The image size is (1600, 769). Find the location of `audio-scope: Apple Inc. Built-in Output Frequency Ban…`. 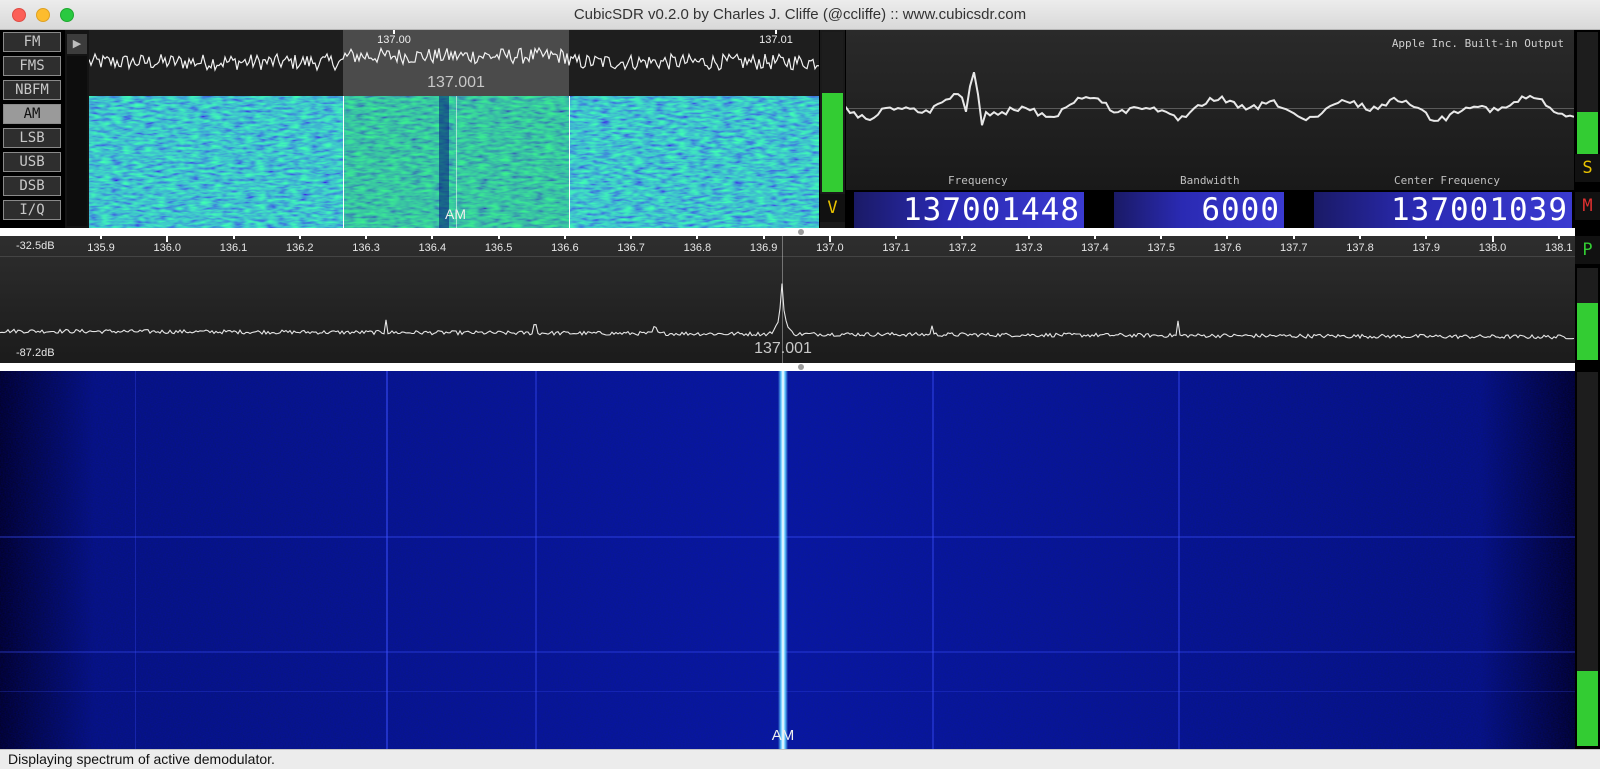

audio-scope: Apple Inc. Built-in Output Frequency Ban… is located at coordinates (1210, 110).